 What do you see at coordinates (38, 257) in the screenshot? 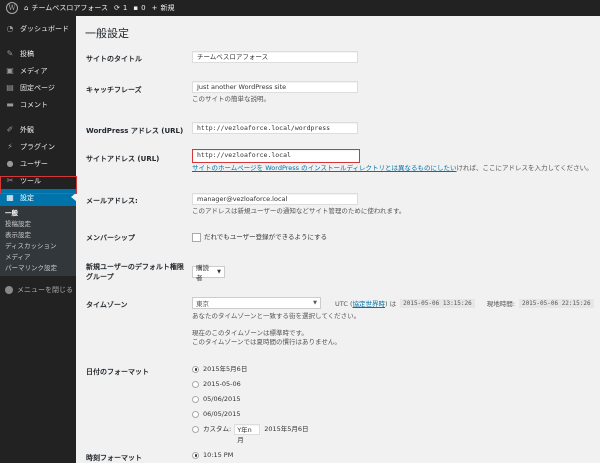
I see `submenu-media: メディア` at bounding box center [38, 257].